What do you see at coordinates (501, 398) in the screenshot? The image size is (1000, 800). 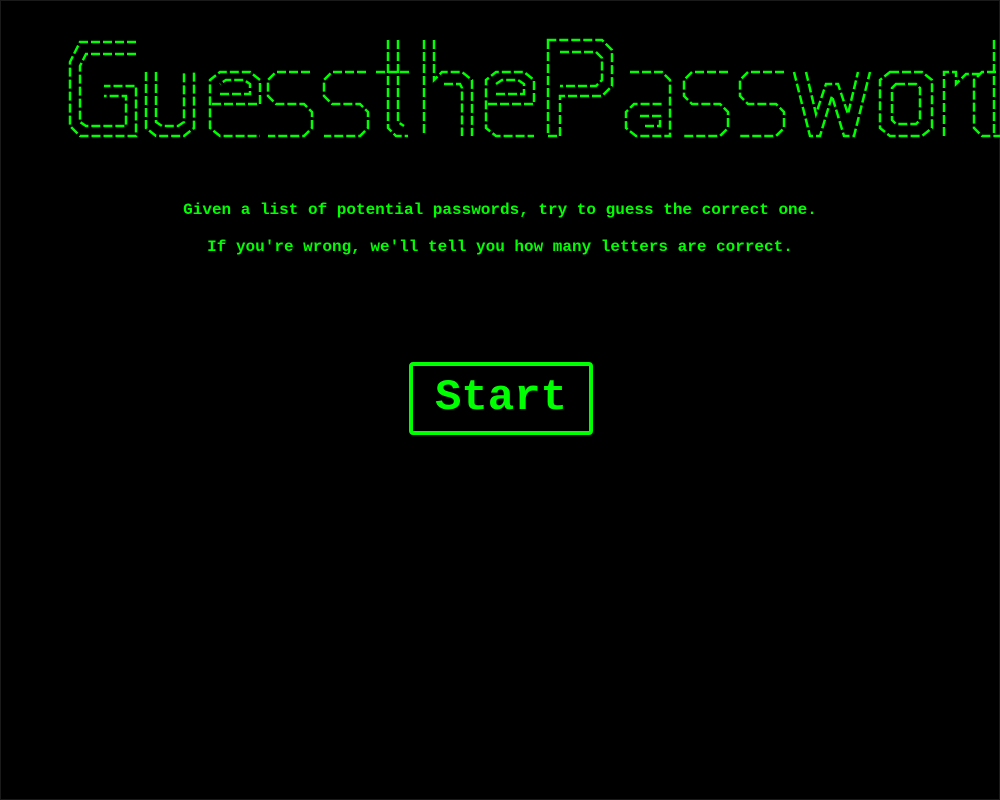 I see `start-button: Start` at bounding box center [501, 398].